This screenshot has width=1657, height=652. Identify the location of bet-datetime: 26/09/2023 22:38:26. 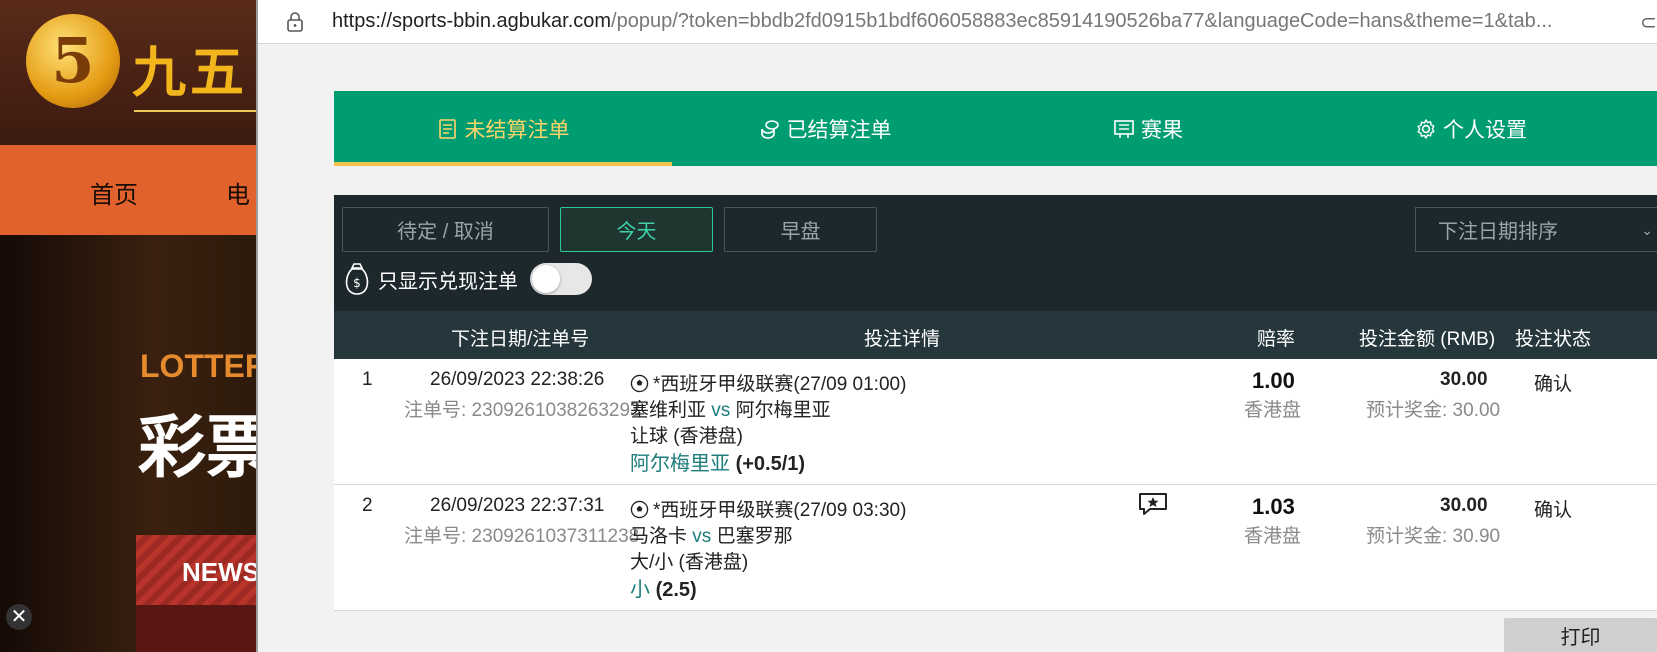
(517, 379).